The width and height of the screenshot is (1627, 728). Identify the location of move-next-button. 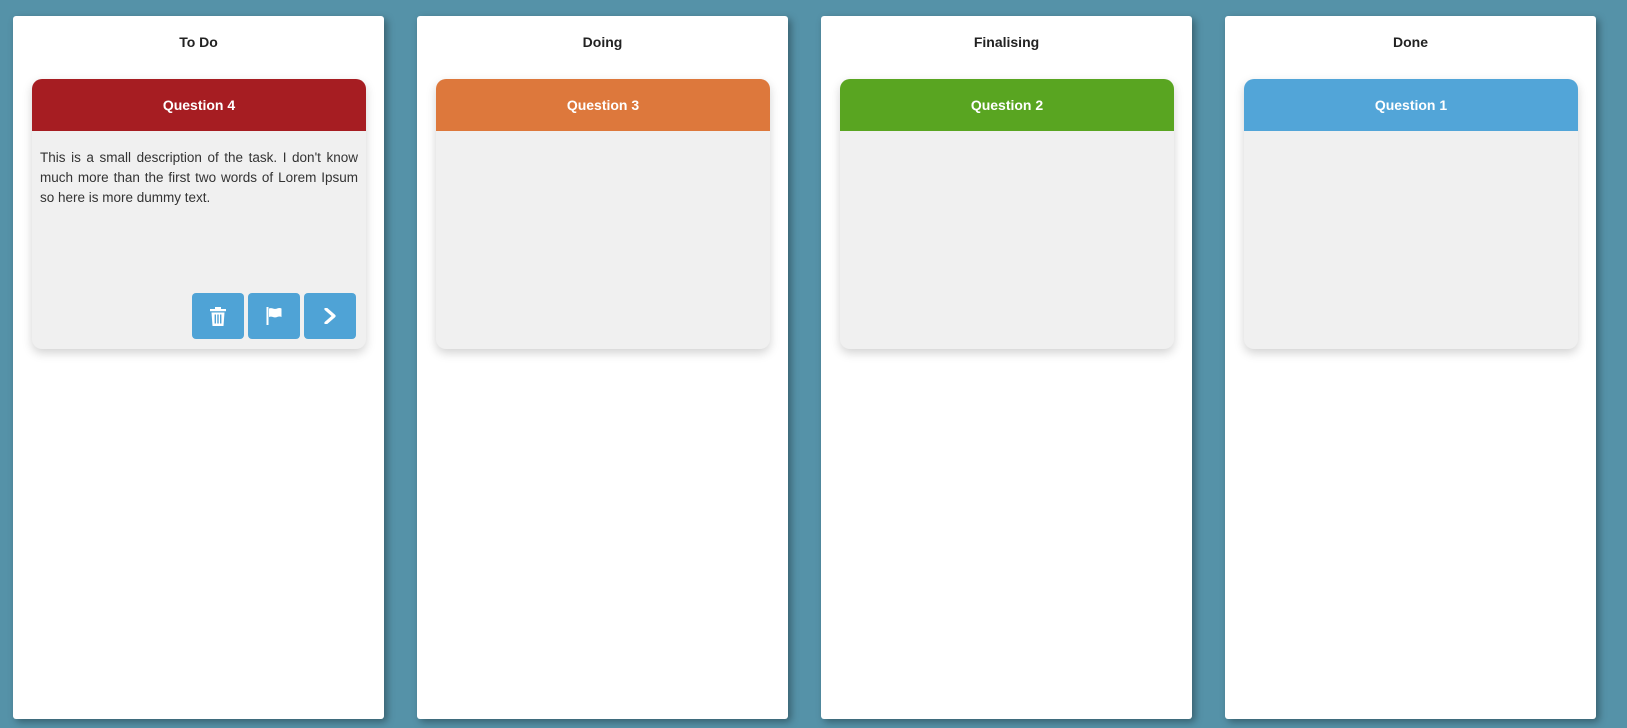
(330, 316).